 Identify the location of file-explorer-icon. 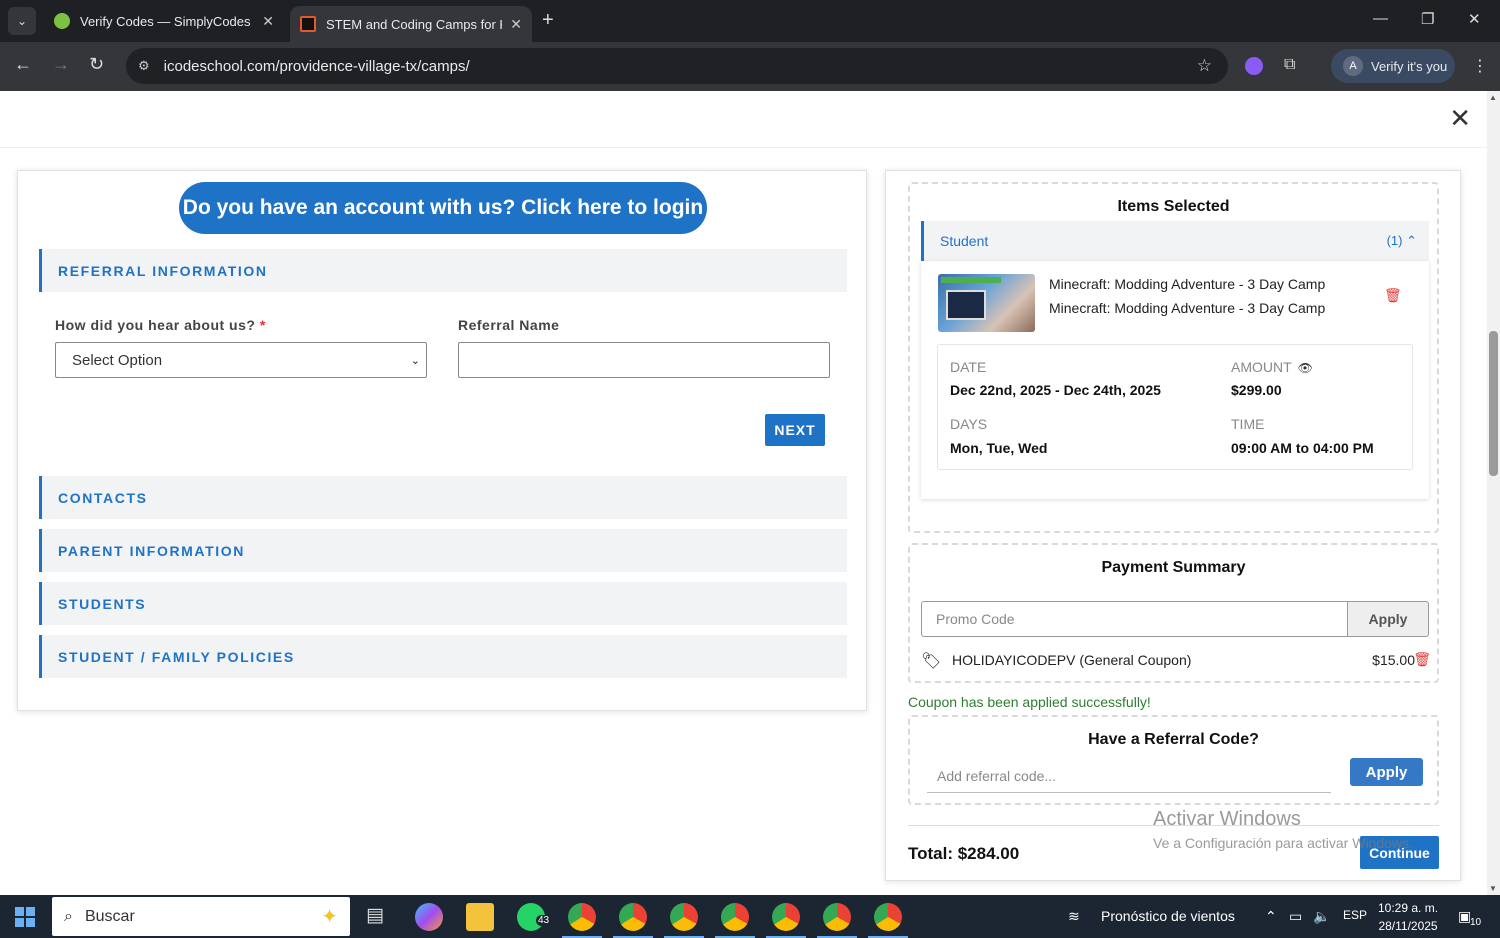
(480, 917).